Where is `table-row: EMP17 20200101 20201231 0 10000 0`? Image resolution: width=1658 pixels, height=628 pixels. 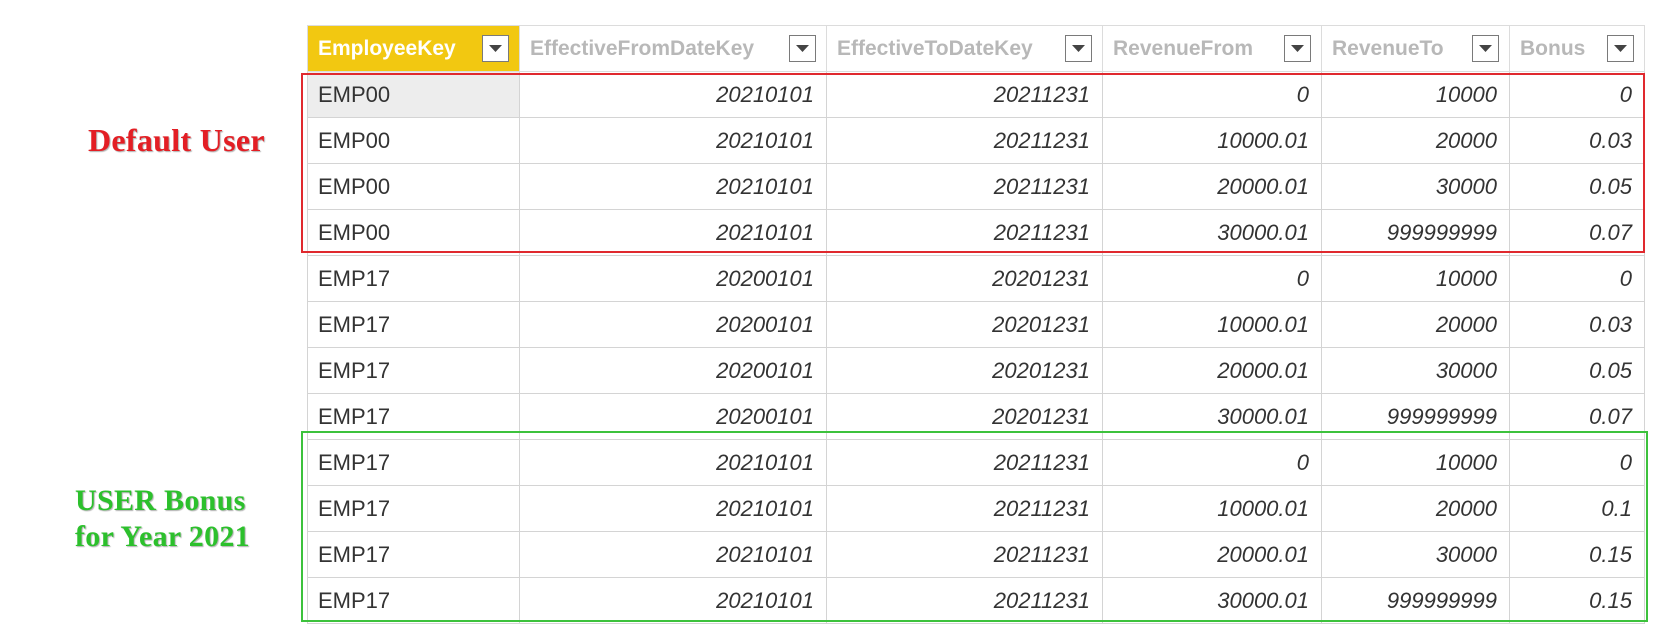
table-row: EMP17 20200101 20201231 0 10000 0 is located at coordinates (976, 278).